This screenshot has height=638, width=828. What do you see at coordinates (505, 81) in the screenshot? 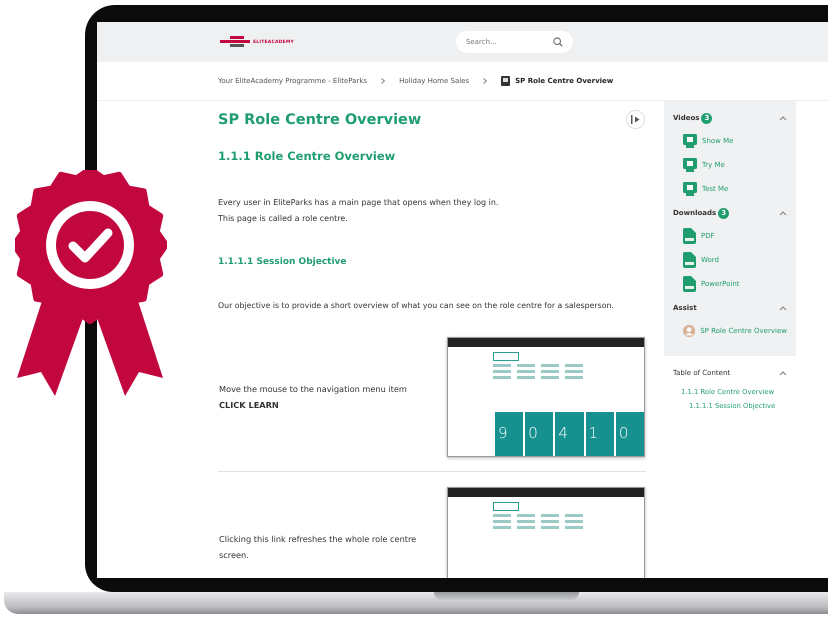
I see `monitor-icon` at bounding box center [505, 81].